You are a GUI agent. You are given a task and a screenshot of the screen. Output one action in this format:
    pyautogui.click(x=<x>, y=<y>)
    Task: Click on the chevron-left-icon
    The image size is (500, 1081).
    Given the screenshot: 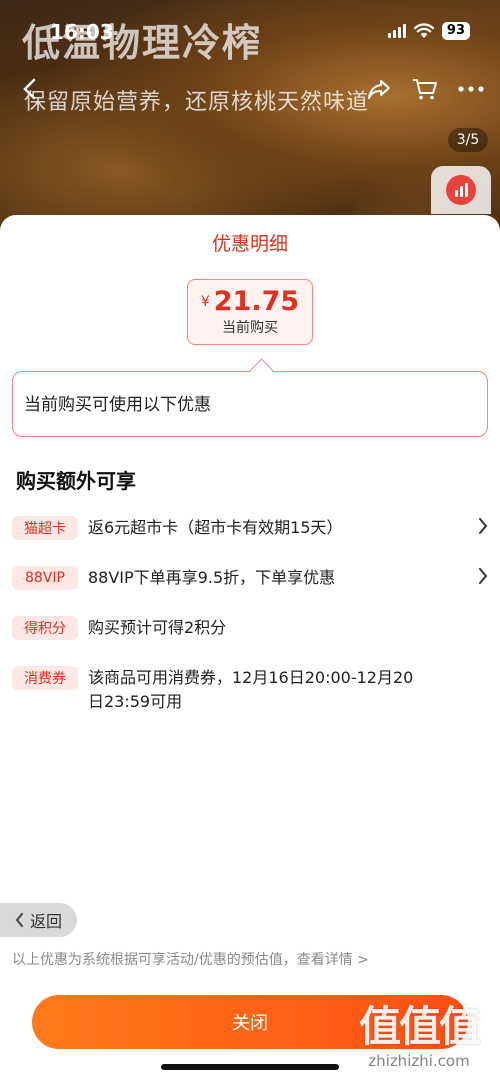 What is the action you would take?
    pyautogui.click(x=19, y=920)
    